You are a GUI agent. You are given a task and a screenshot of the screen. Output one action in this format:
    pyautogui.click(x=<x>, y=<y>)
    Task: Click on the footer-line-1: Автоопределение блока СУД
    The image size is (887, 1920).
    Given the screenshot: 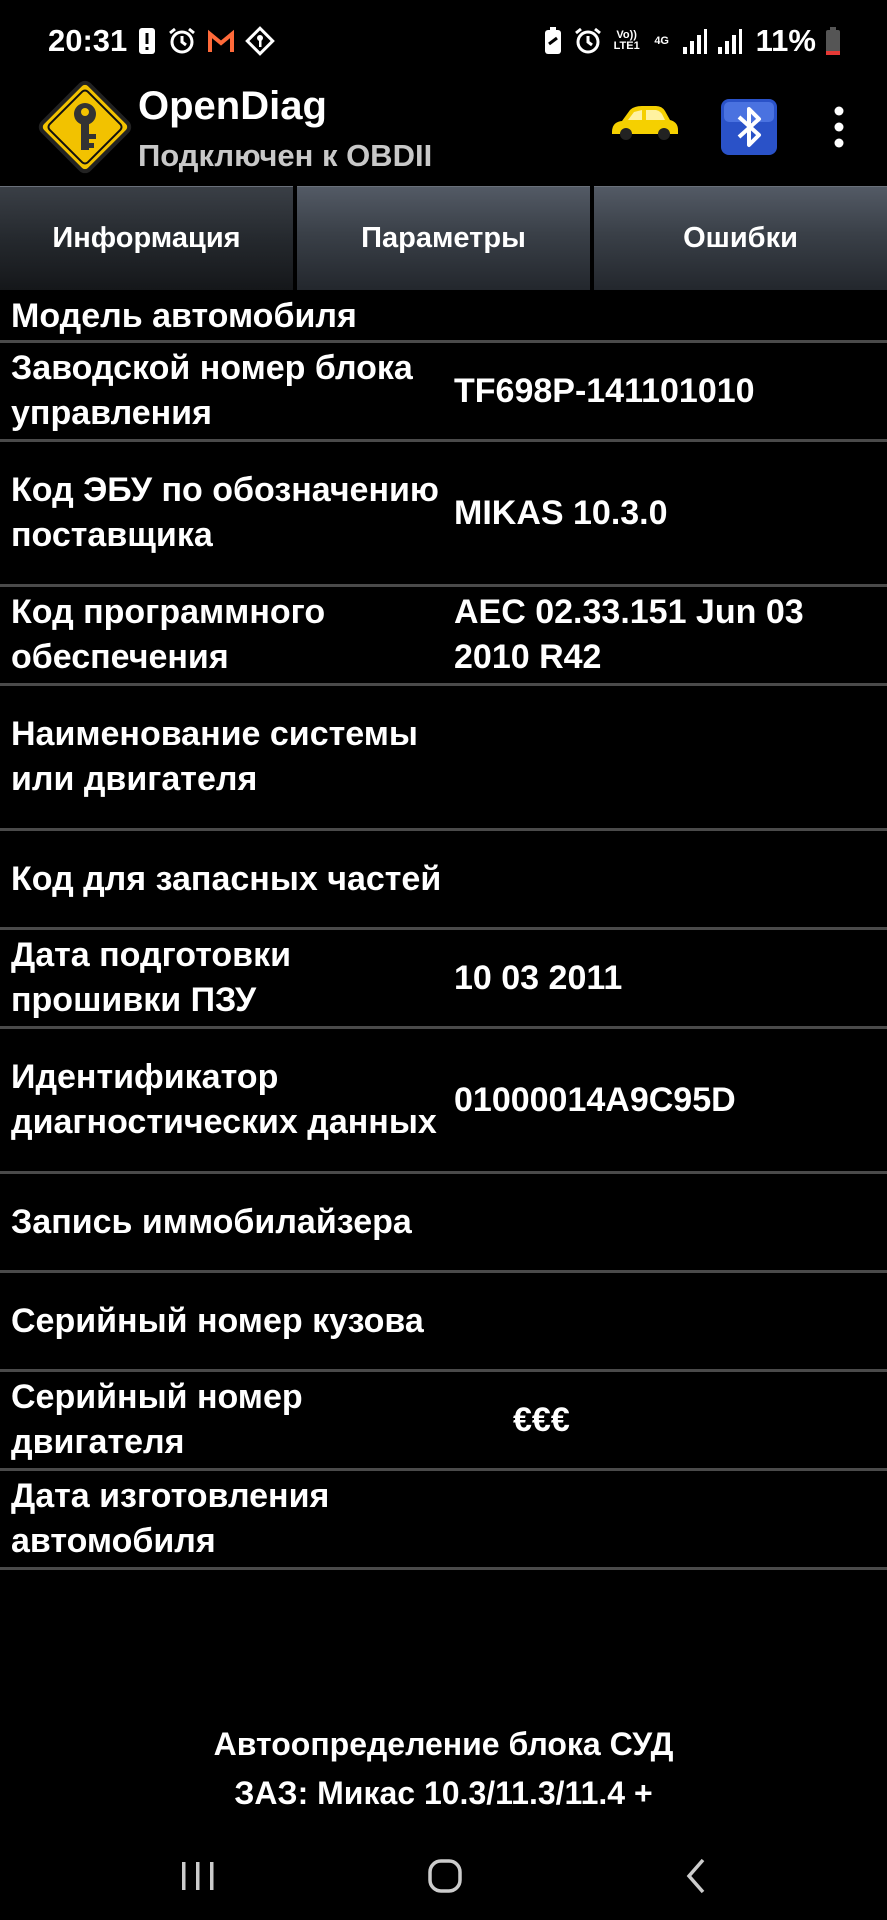 What is the action you would take?
    pyautogui.click(x=443, y=1744)
    